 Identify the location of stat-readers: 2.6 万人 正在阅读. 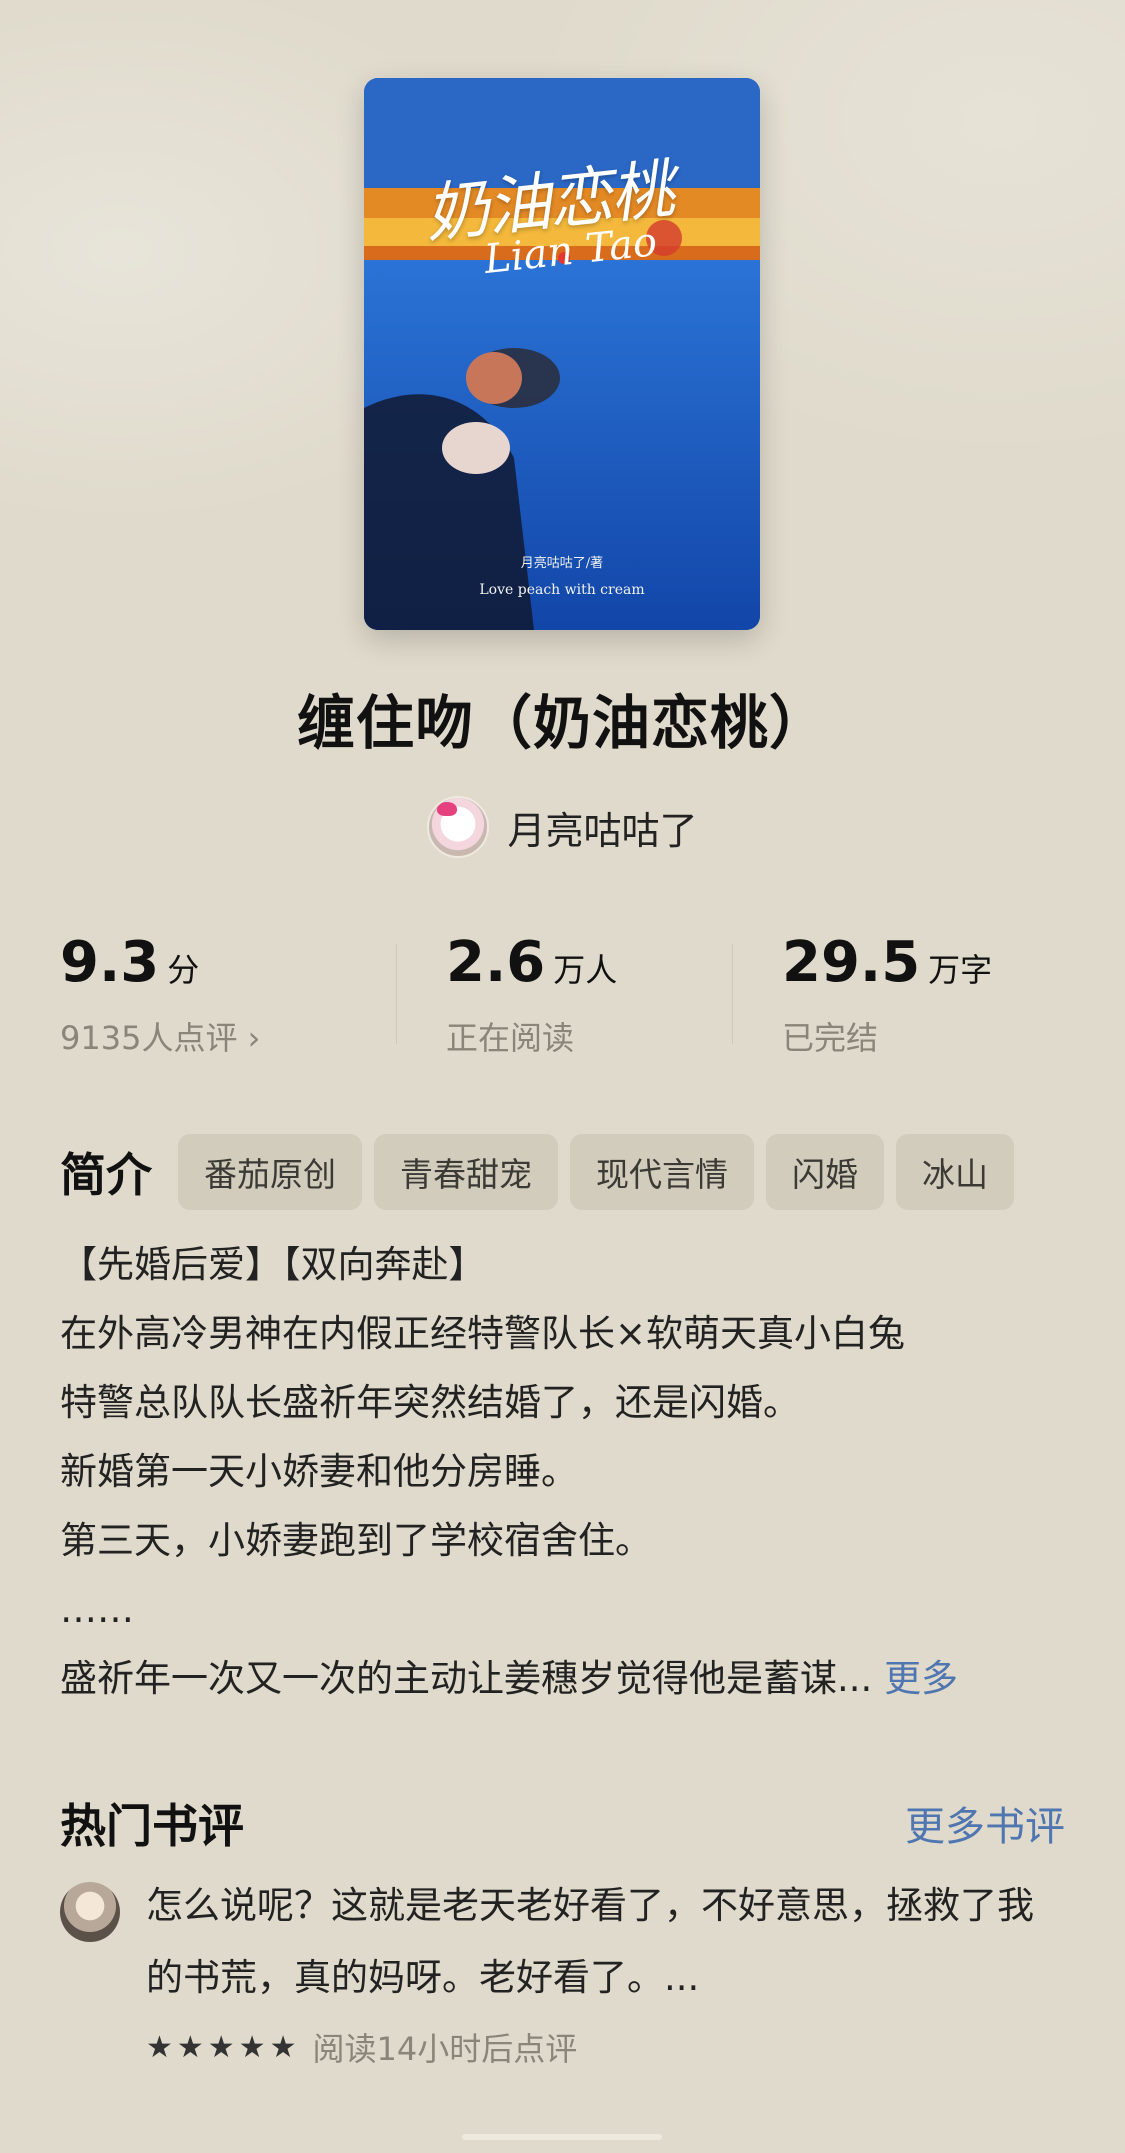
(531, 994).